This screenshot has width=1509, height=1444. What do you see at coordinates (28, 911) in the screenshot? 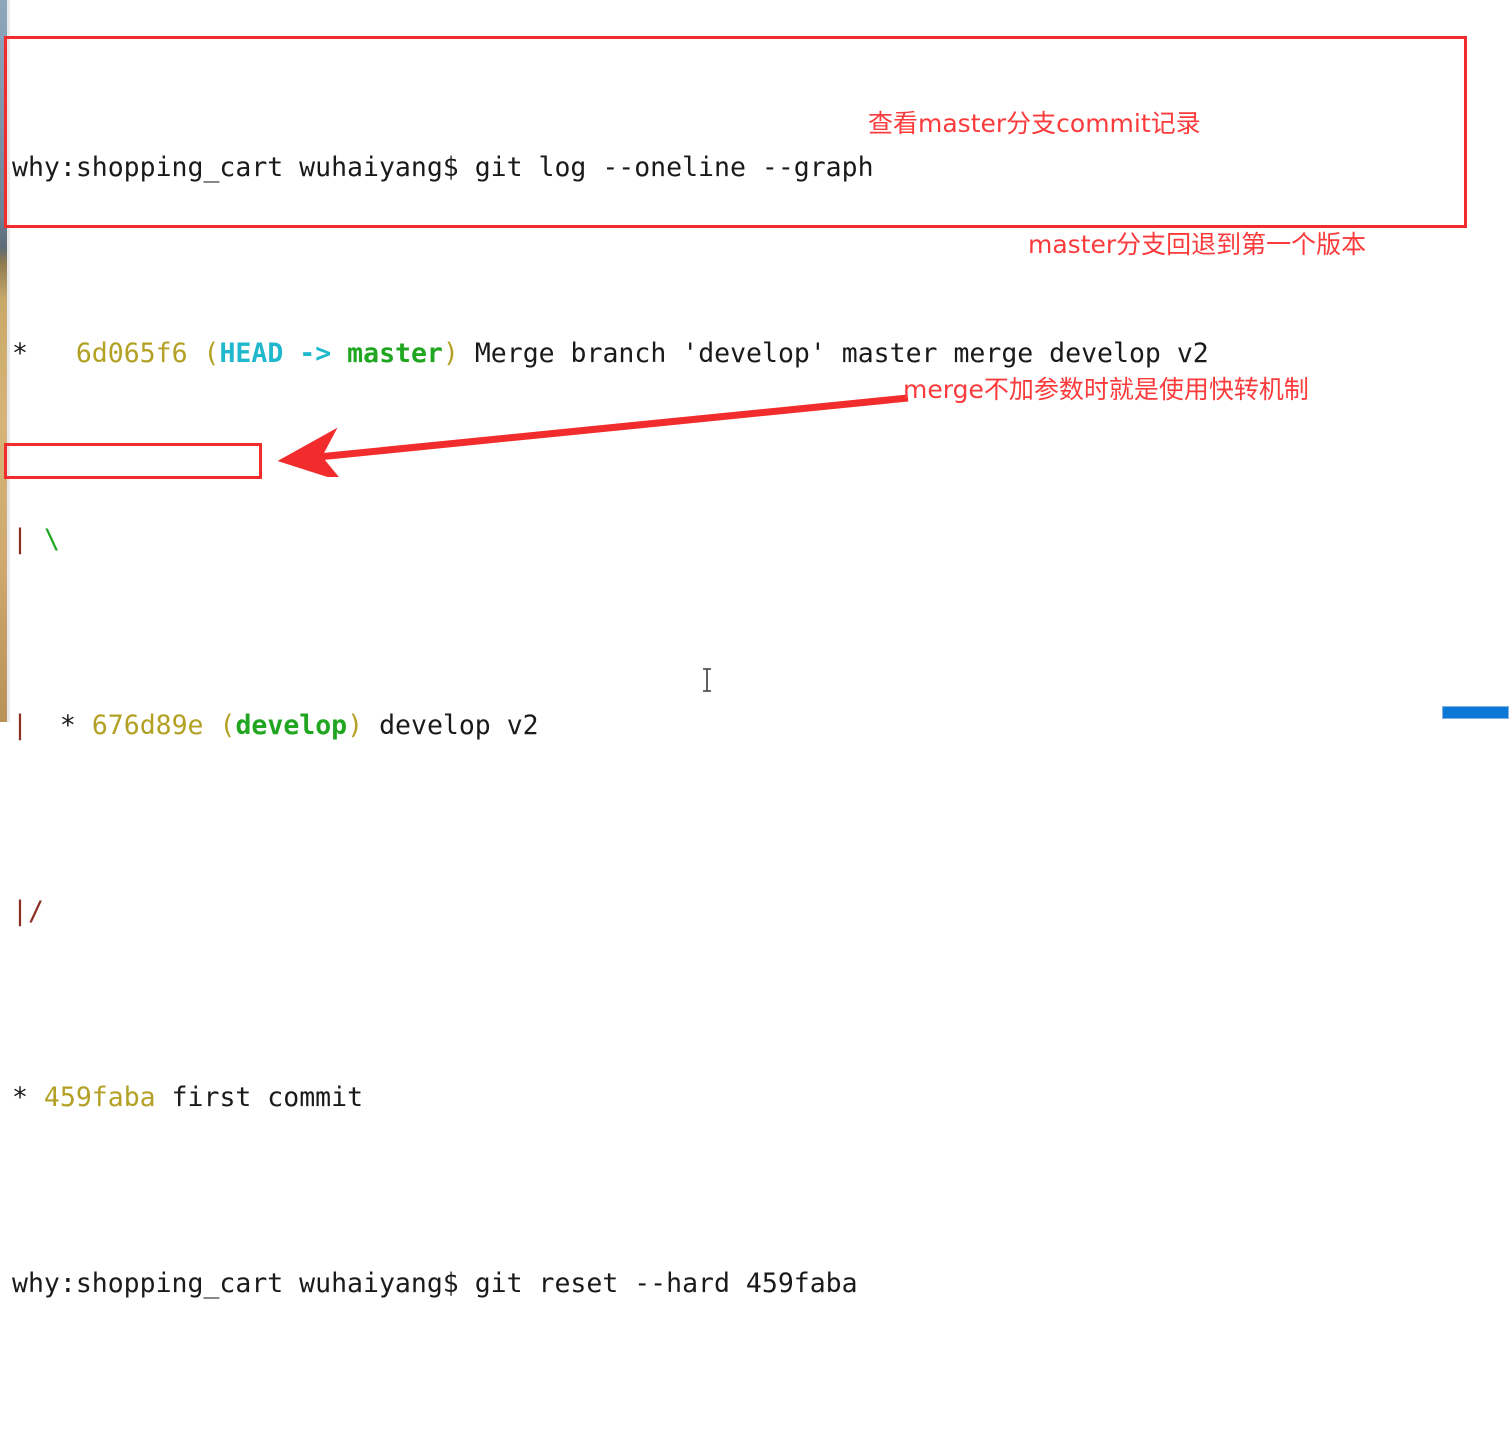
I see `terminal-line-graph: |/` at bounding box center [28, 911].